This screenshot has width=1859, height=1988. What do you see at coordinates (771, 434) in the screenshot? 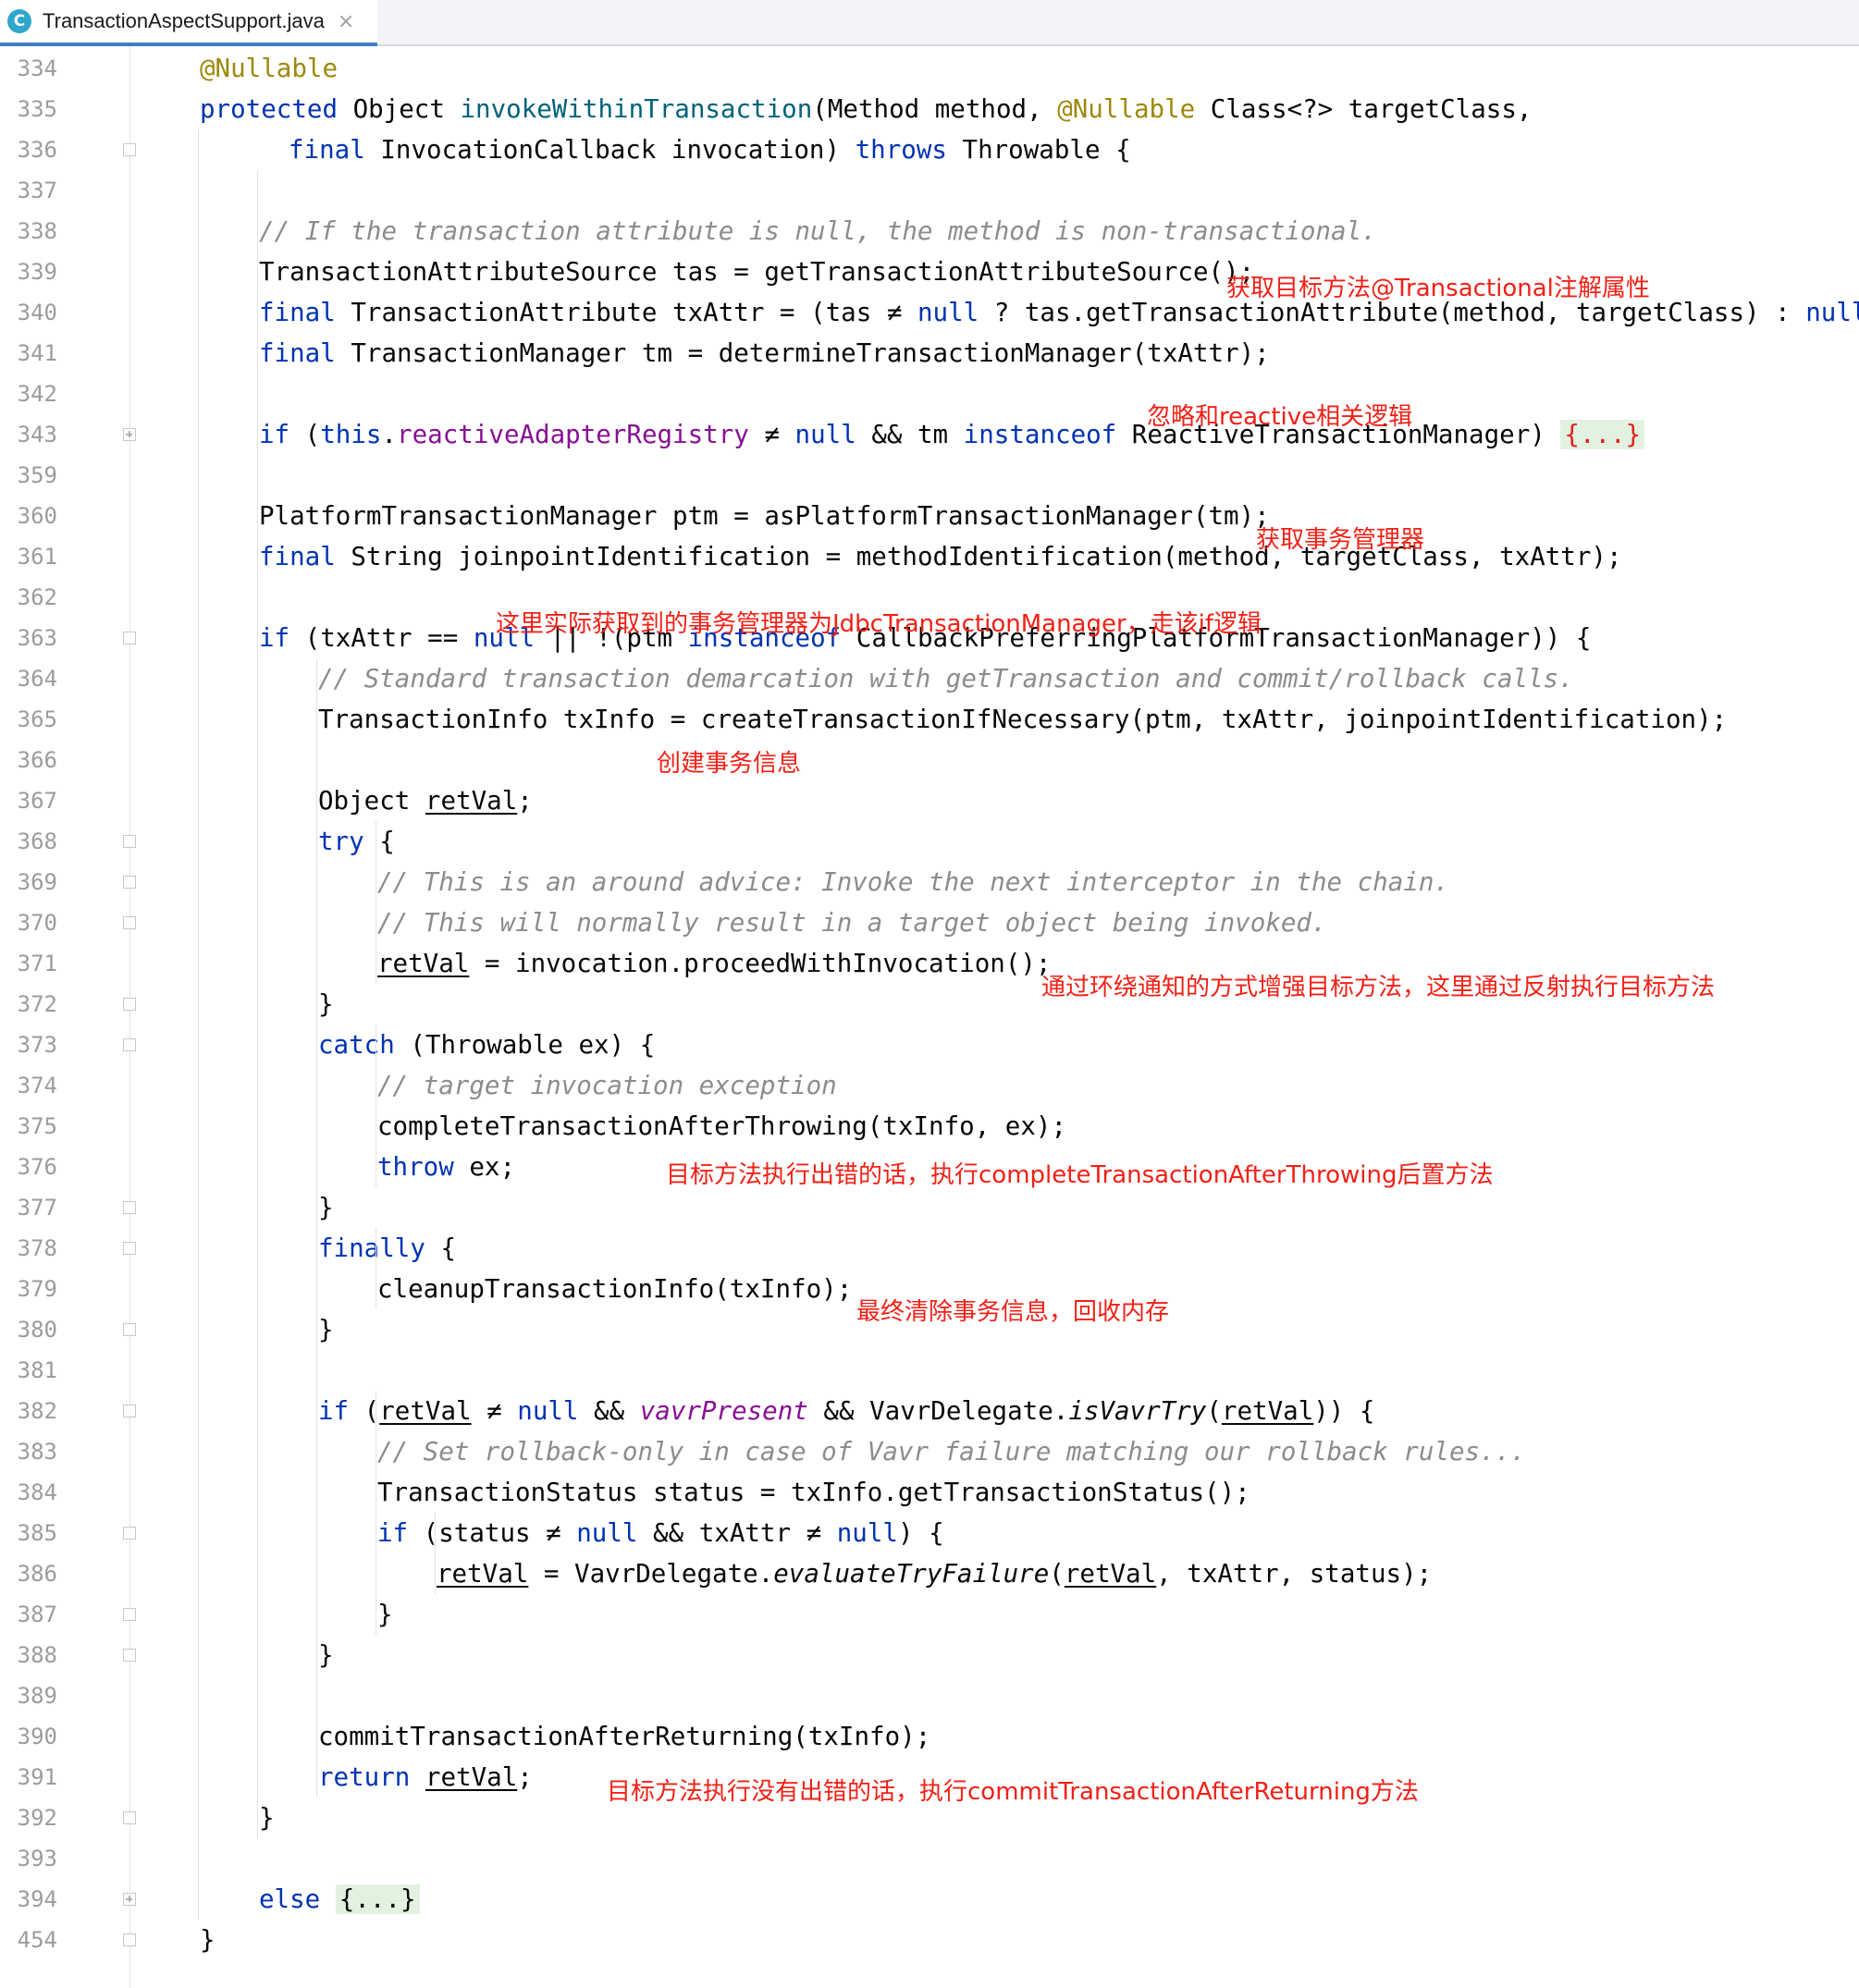
I see `code-token: ≠` at bounding box center [771, 434].